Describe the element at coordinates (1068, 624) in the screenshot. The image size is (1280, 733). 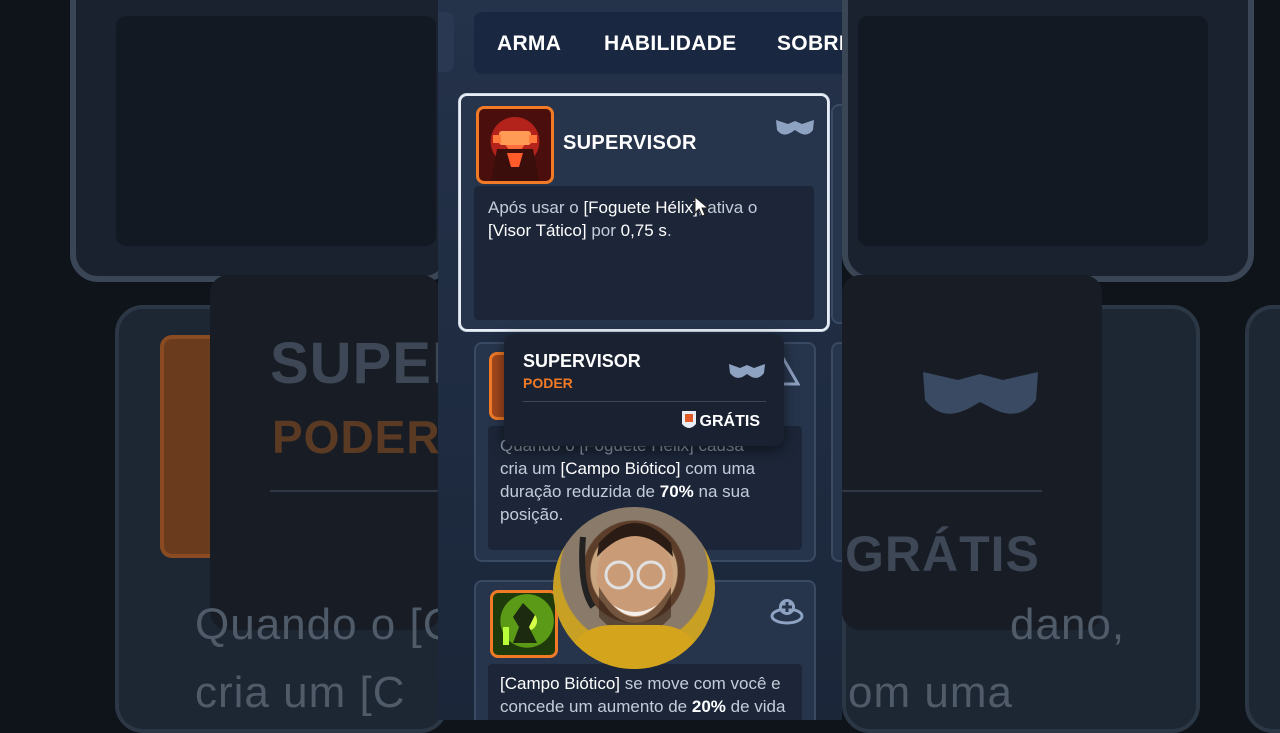
I see `background-text-3: dano,` at that location.